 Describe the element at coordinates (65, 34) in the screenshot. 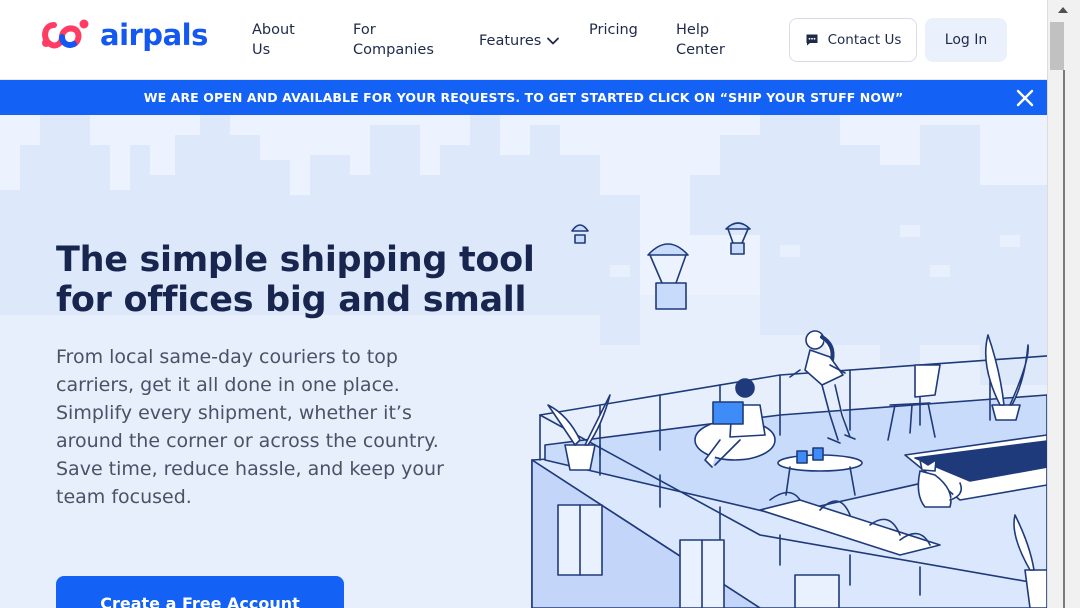

I see `logo-icon` at that location.